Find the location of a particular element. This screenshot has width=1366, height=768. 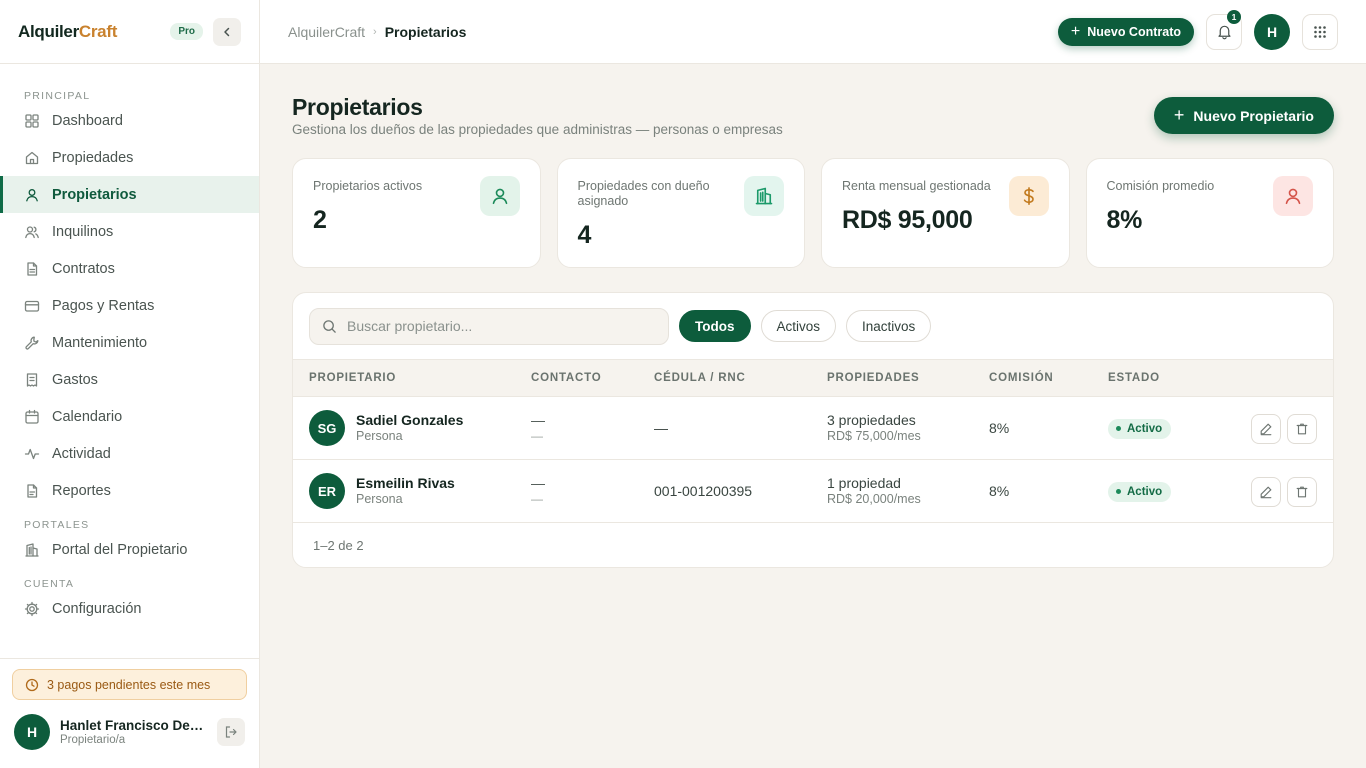

apps-grid-icon is located at coordinates (1320, 31).